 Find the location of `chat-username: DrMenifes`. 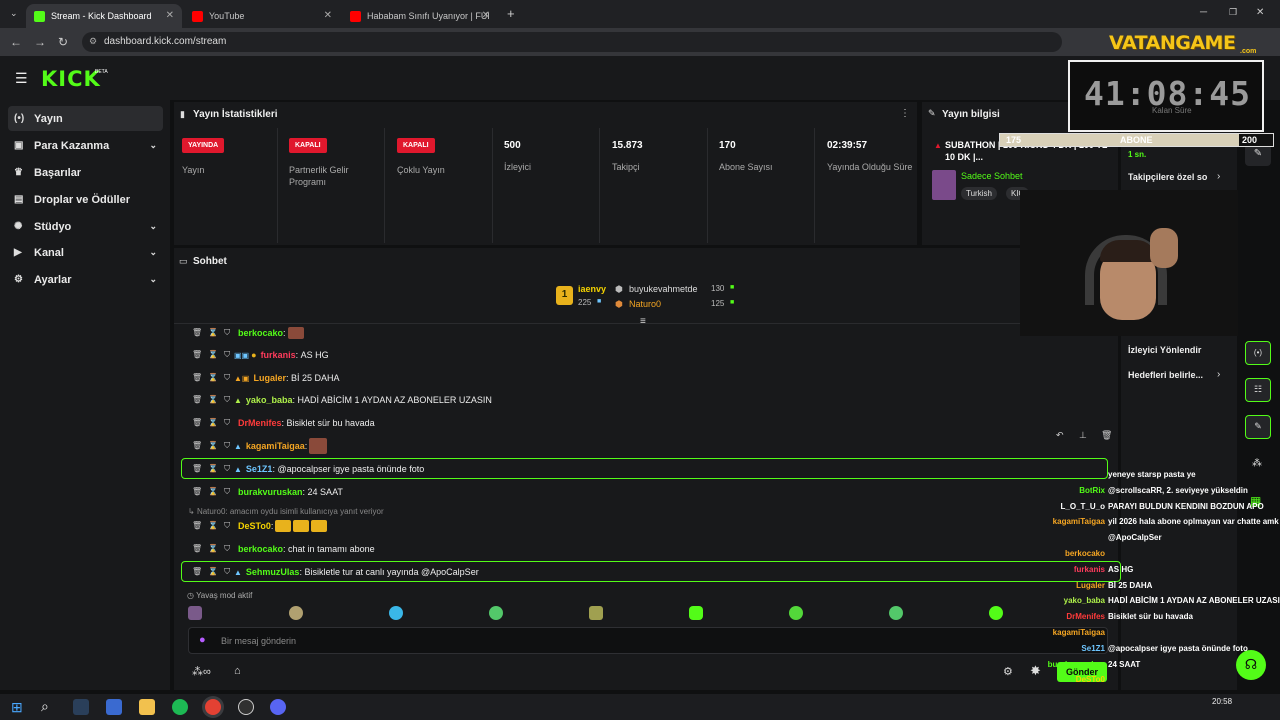

chat-username: DrMenifes is located at coordinates (260, 423).